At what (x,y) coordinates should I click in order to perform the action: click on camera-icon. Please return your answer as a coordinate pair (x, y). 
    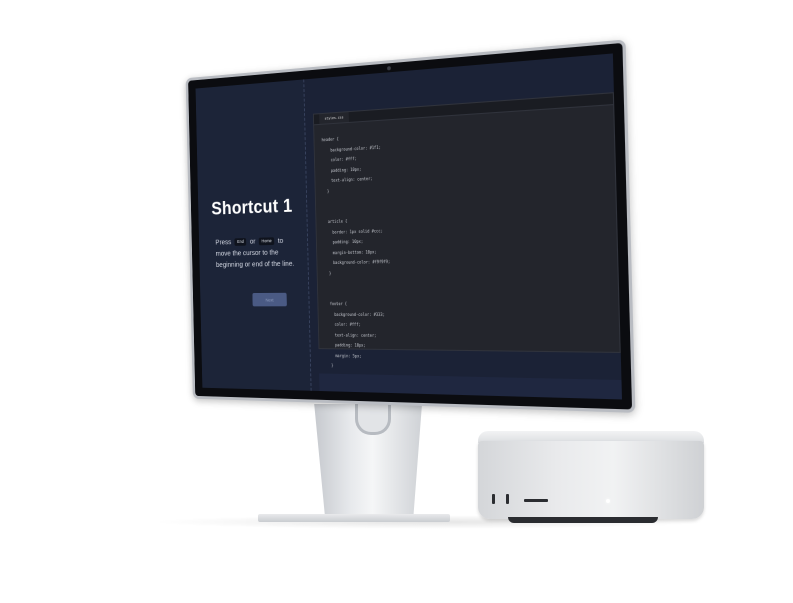
    Looking at the image, I should click on (389, 68).